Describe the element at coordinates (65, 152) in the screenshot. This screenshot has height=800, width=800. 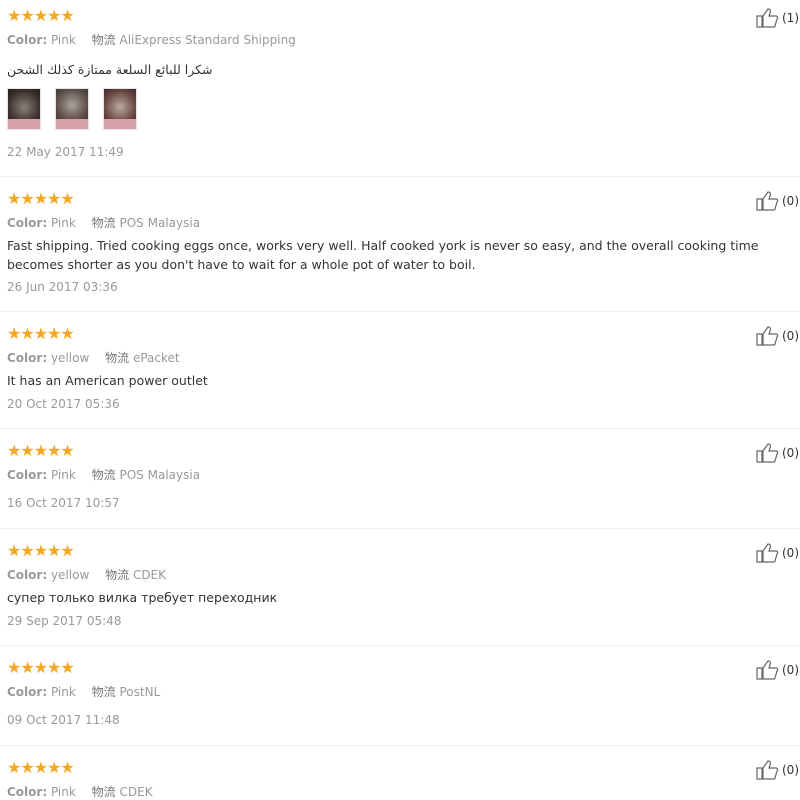
I see `review-date: 22 May 2017 11:49` at that location.